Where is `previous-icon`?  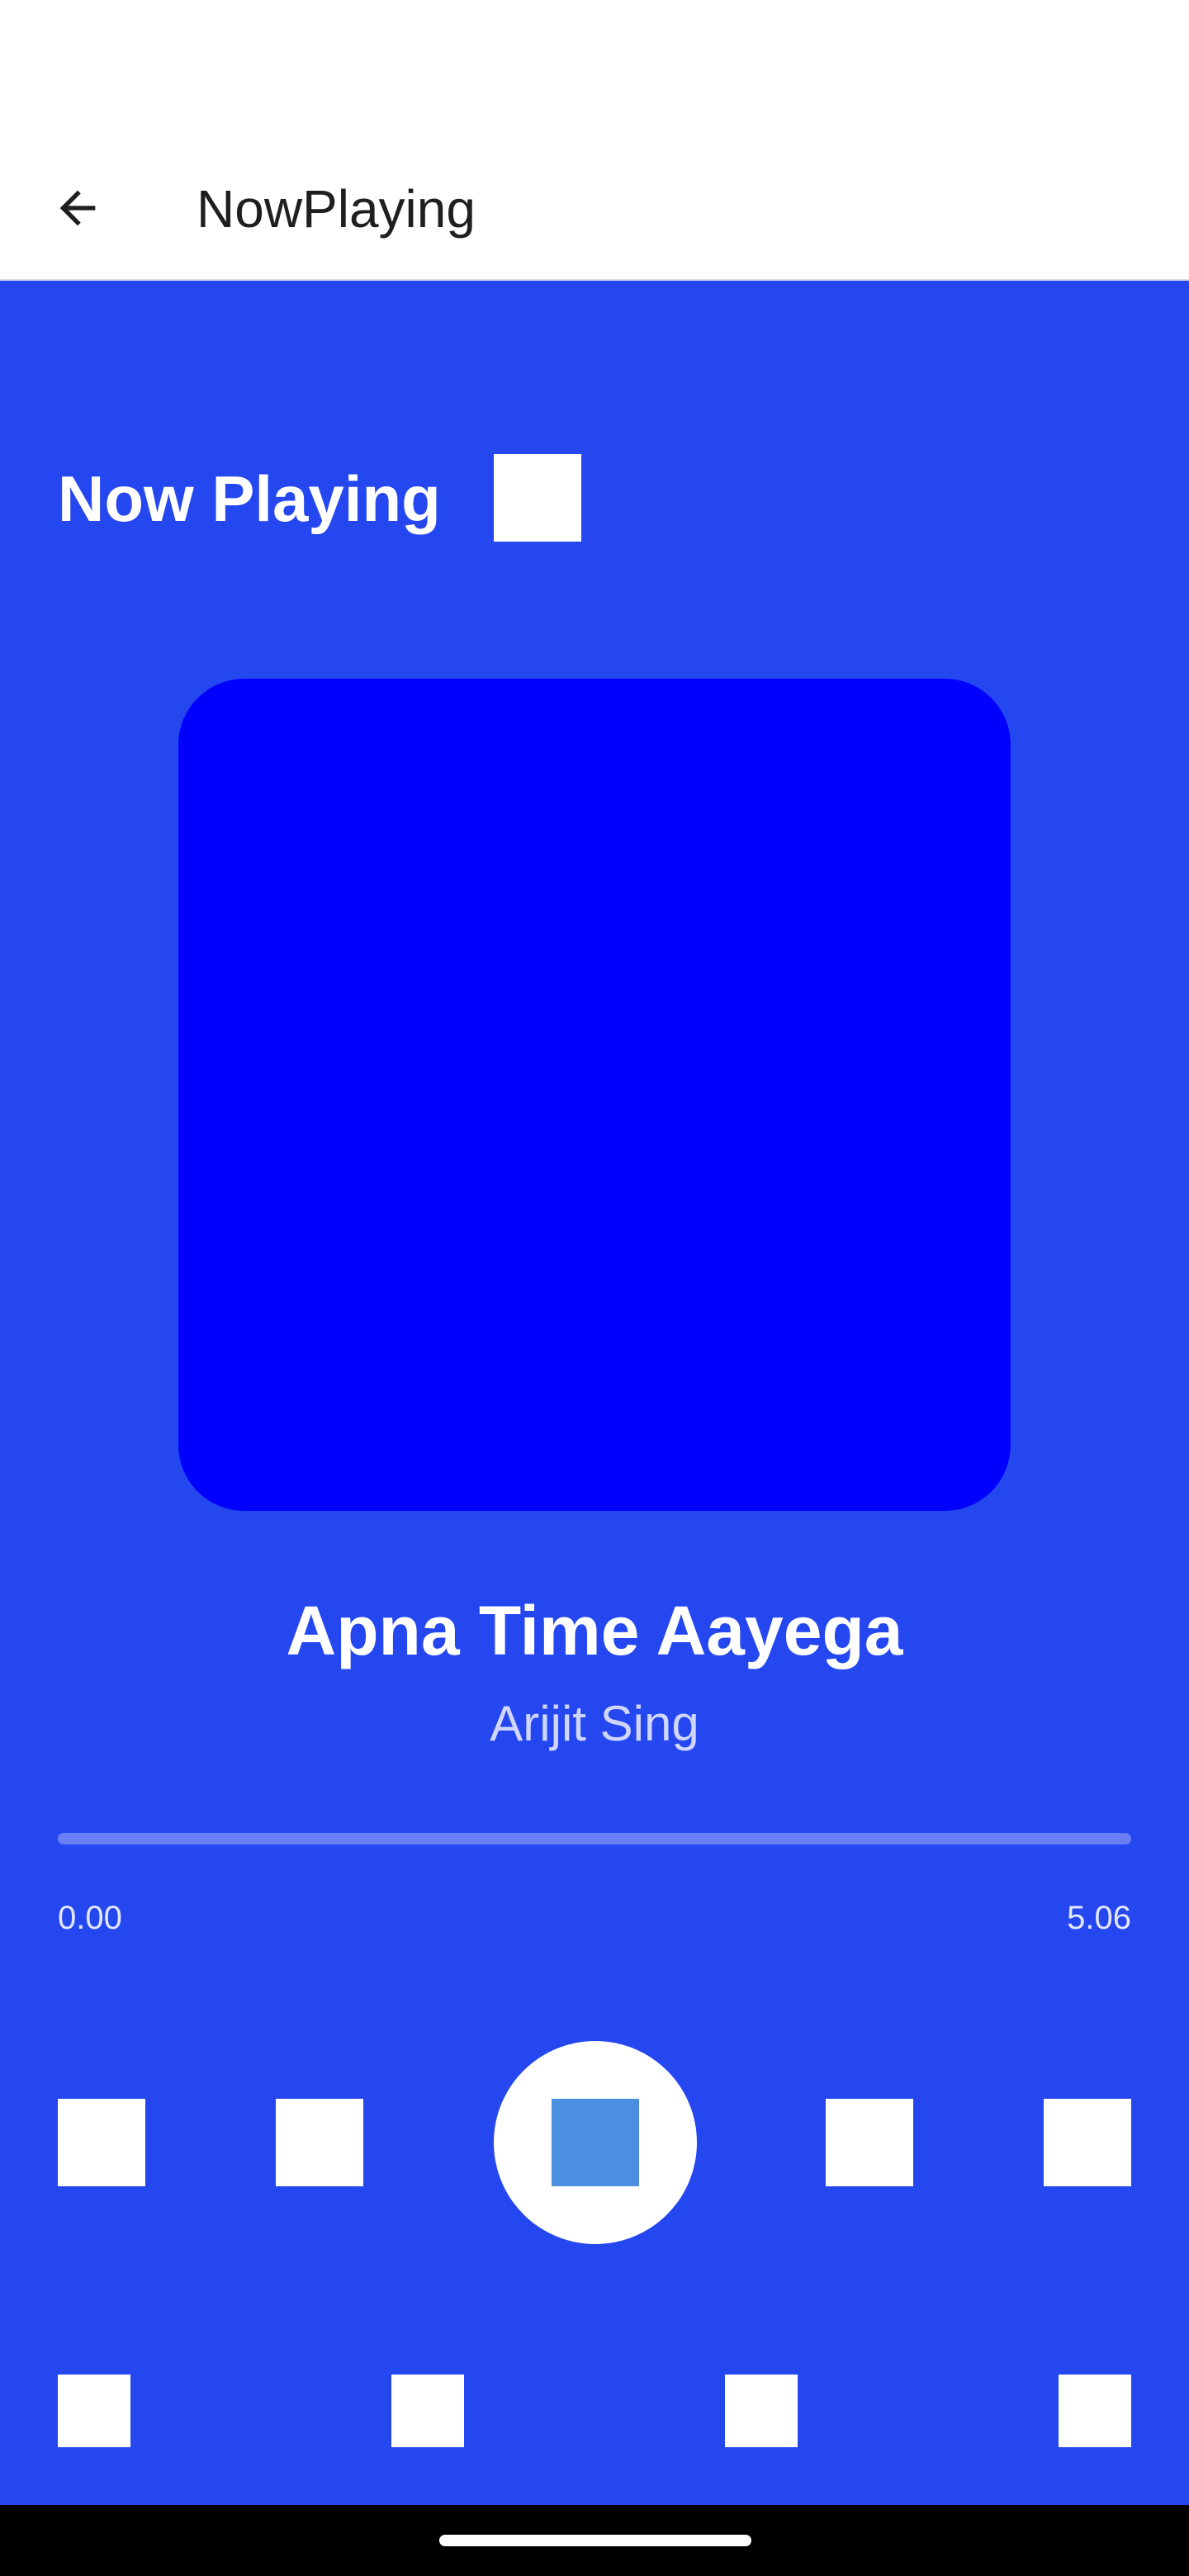
previous-icon is located at coordinates (319, 2142).